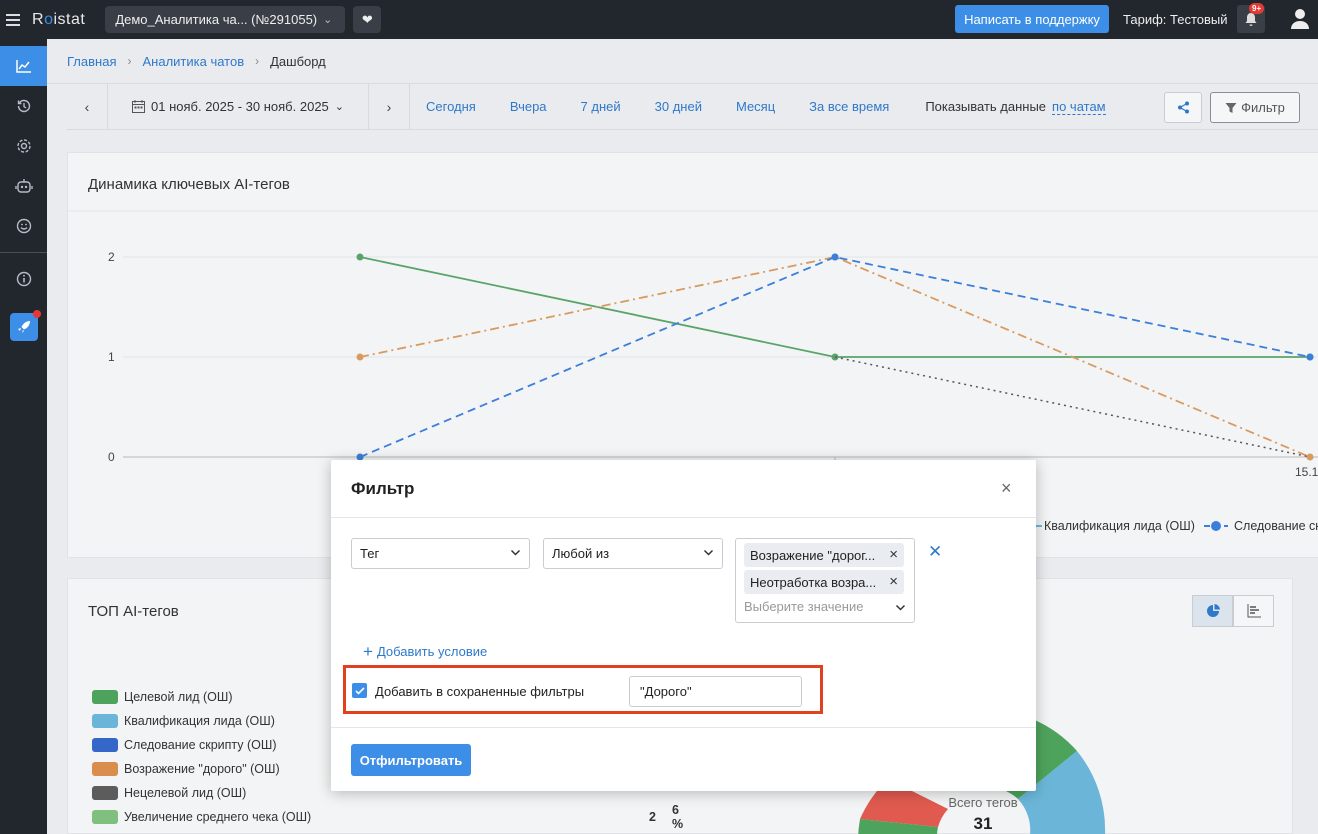  I want to click on prev-period-button: ‹, so click(87, 107).